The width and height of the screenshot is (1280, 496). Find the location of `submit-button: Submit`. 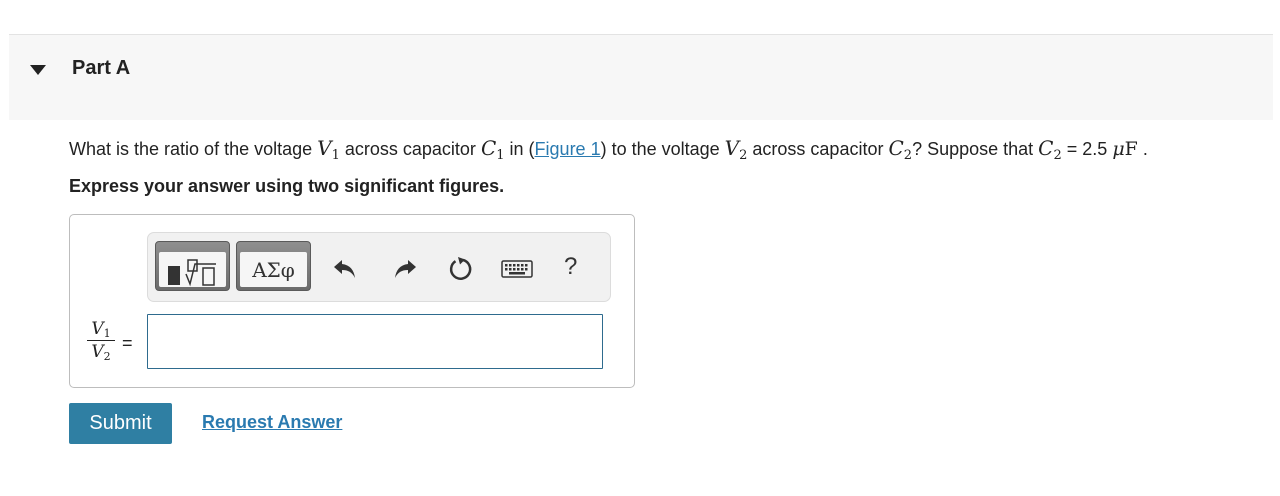

submit-button: Submit is located at coordinates (120, 423).